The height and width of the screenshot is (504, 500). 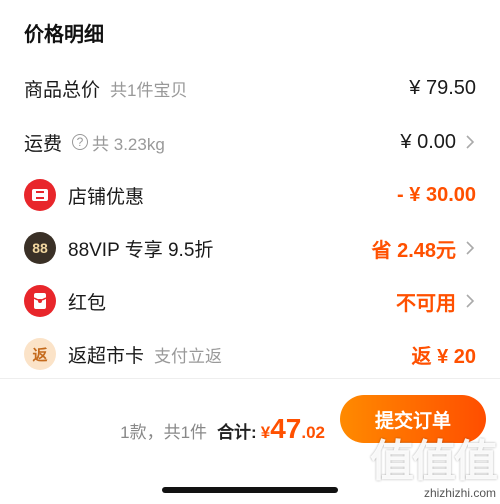 I want to click on order-summary: 1款，共1件 合计: ¥ 47 .02, so click(x=222, y=429).